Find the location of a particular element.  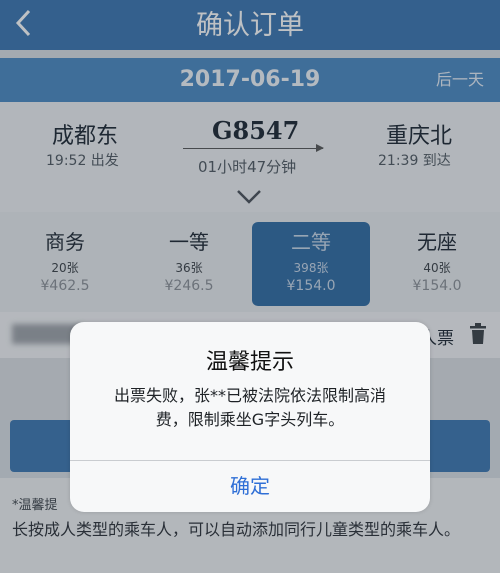

confirm-button: 确定 is located at coordinates (250, 486).